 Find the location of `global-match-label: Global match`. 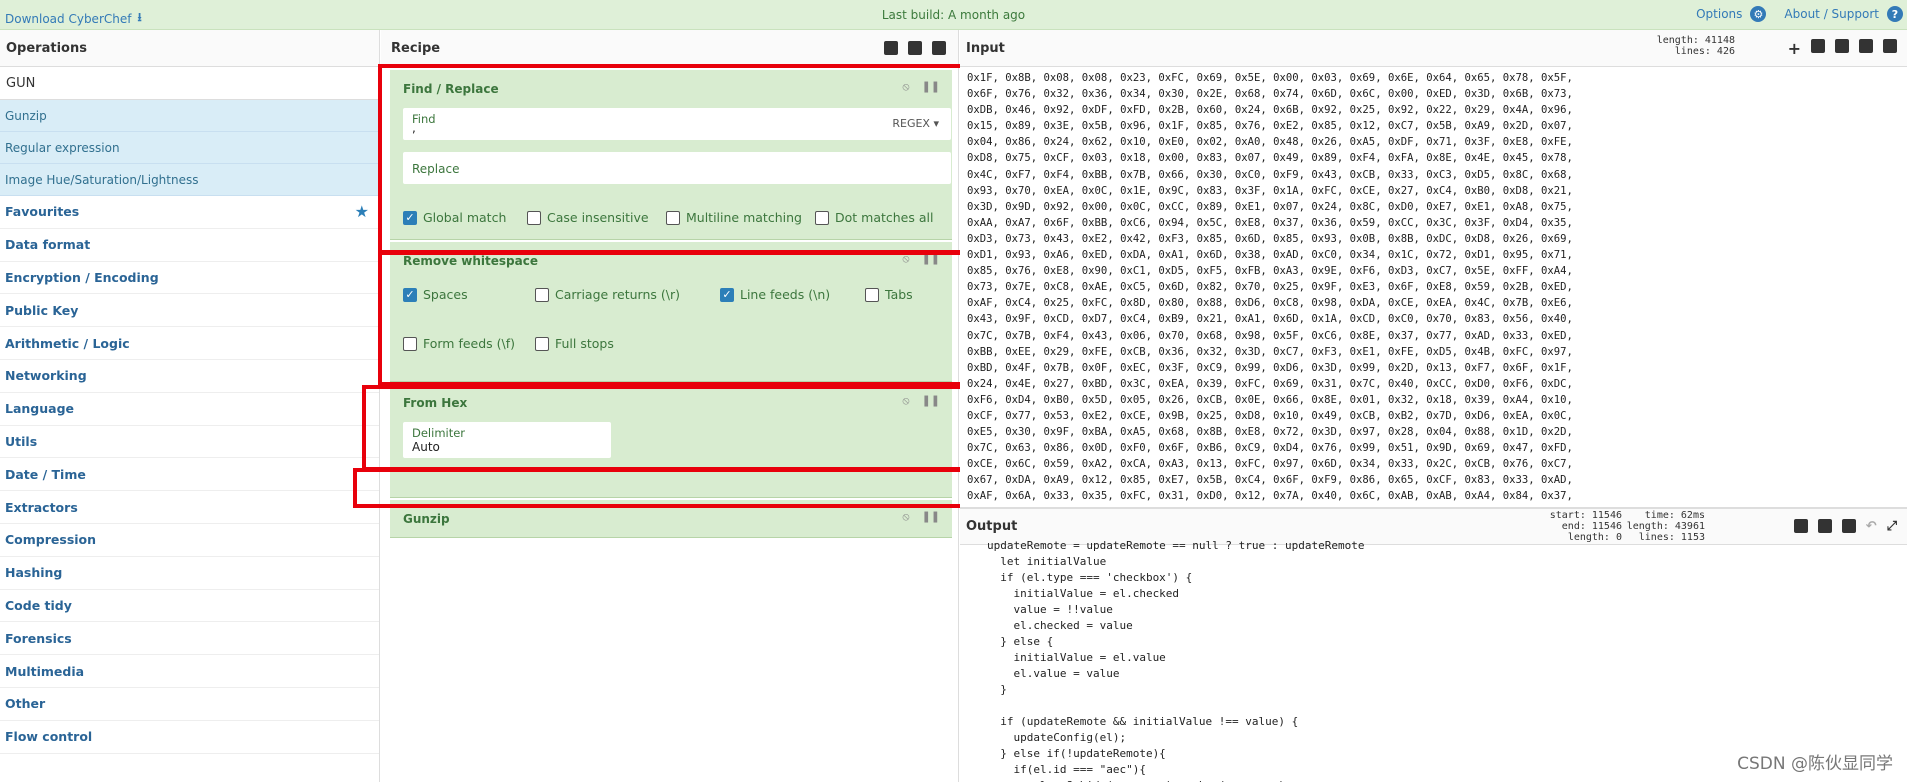

global-match-label: Global match is located at coordinates (465, 217).